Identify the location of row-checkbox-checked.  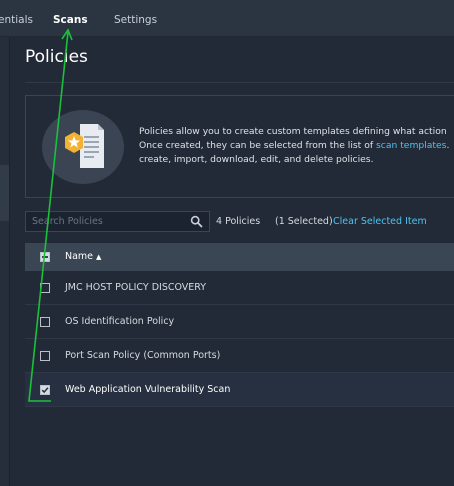
(45, 390).